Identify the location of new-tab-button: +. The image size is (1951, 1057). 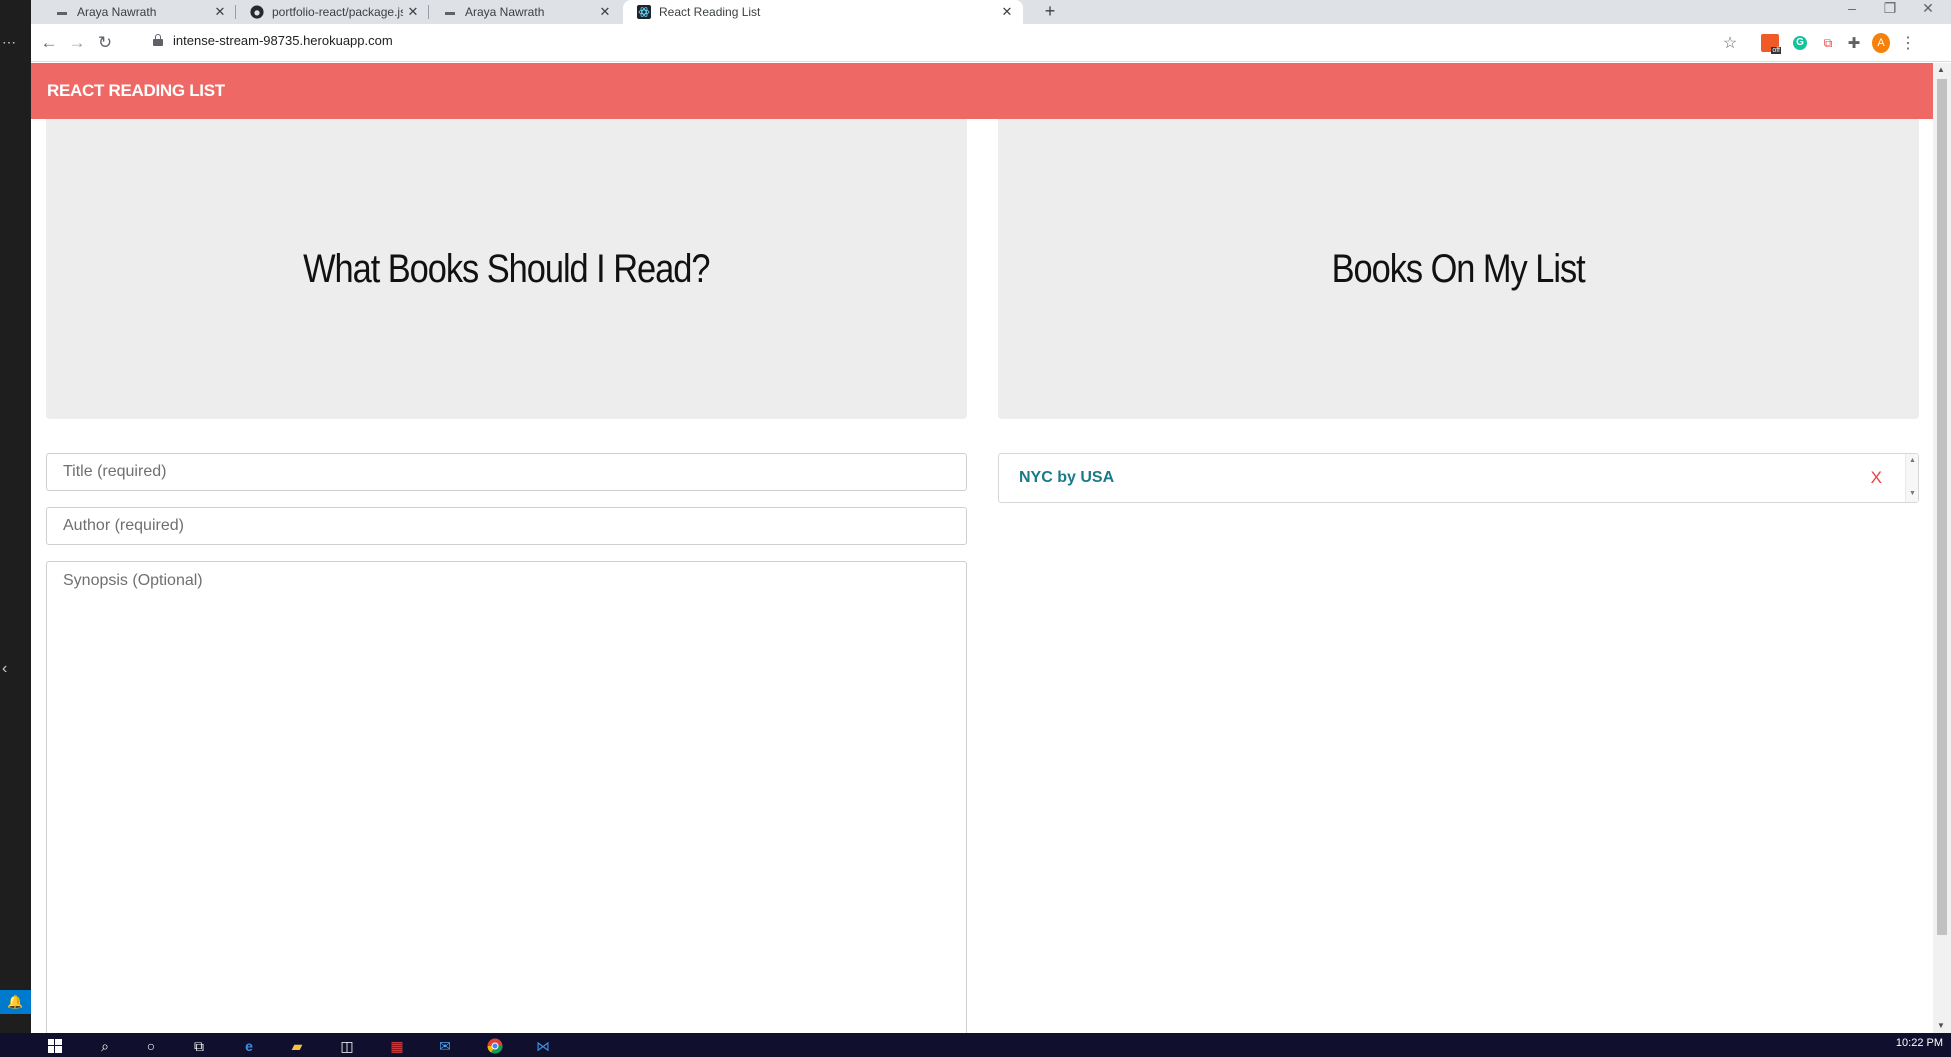
(1050, 12).